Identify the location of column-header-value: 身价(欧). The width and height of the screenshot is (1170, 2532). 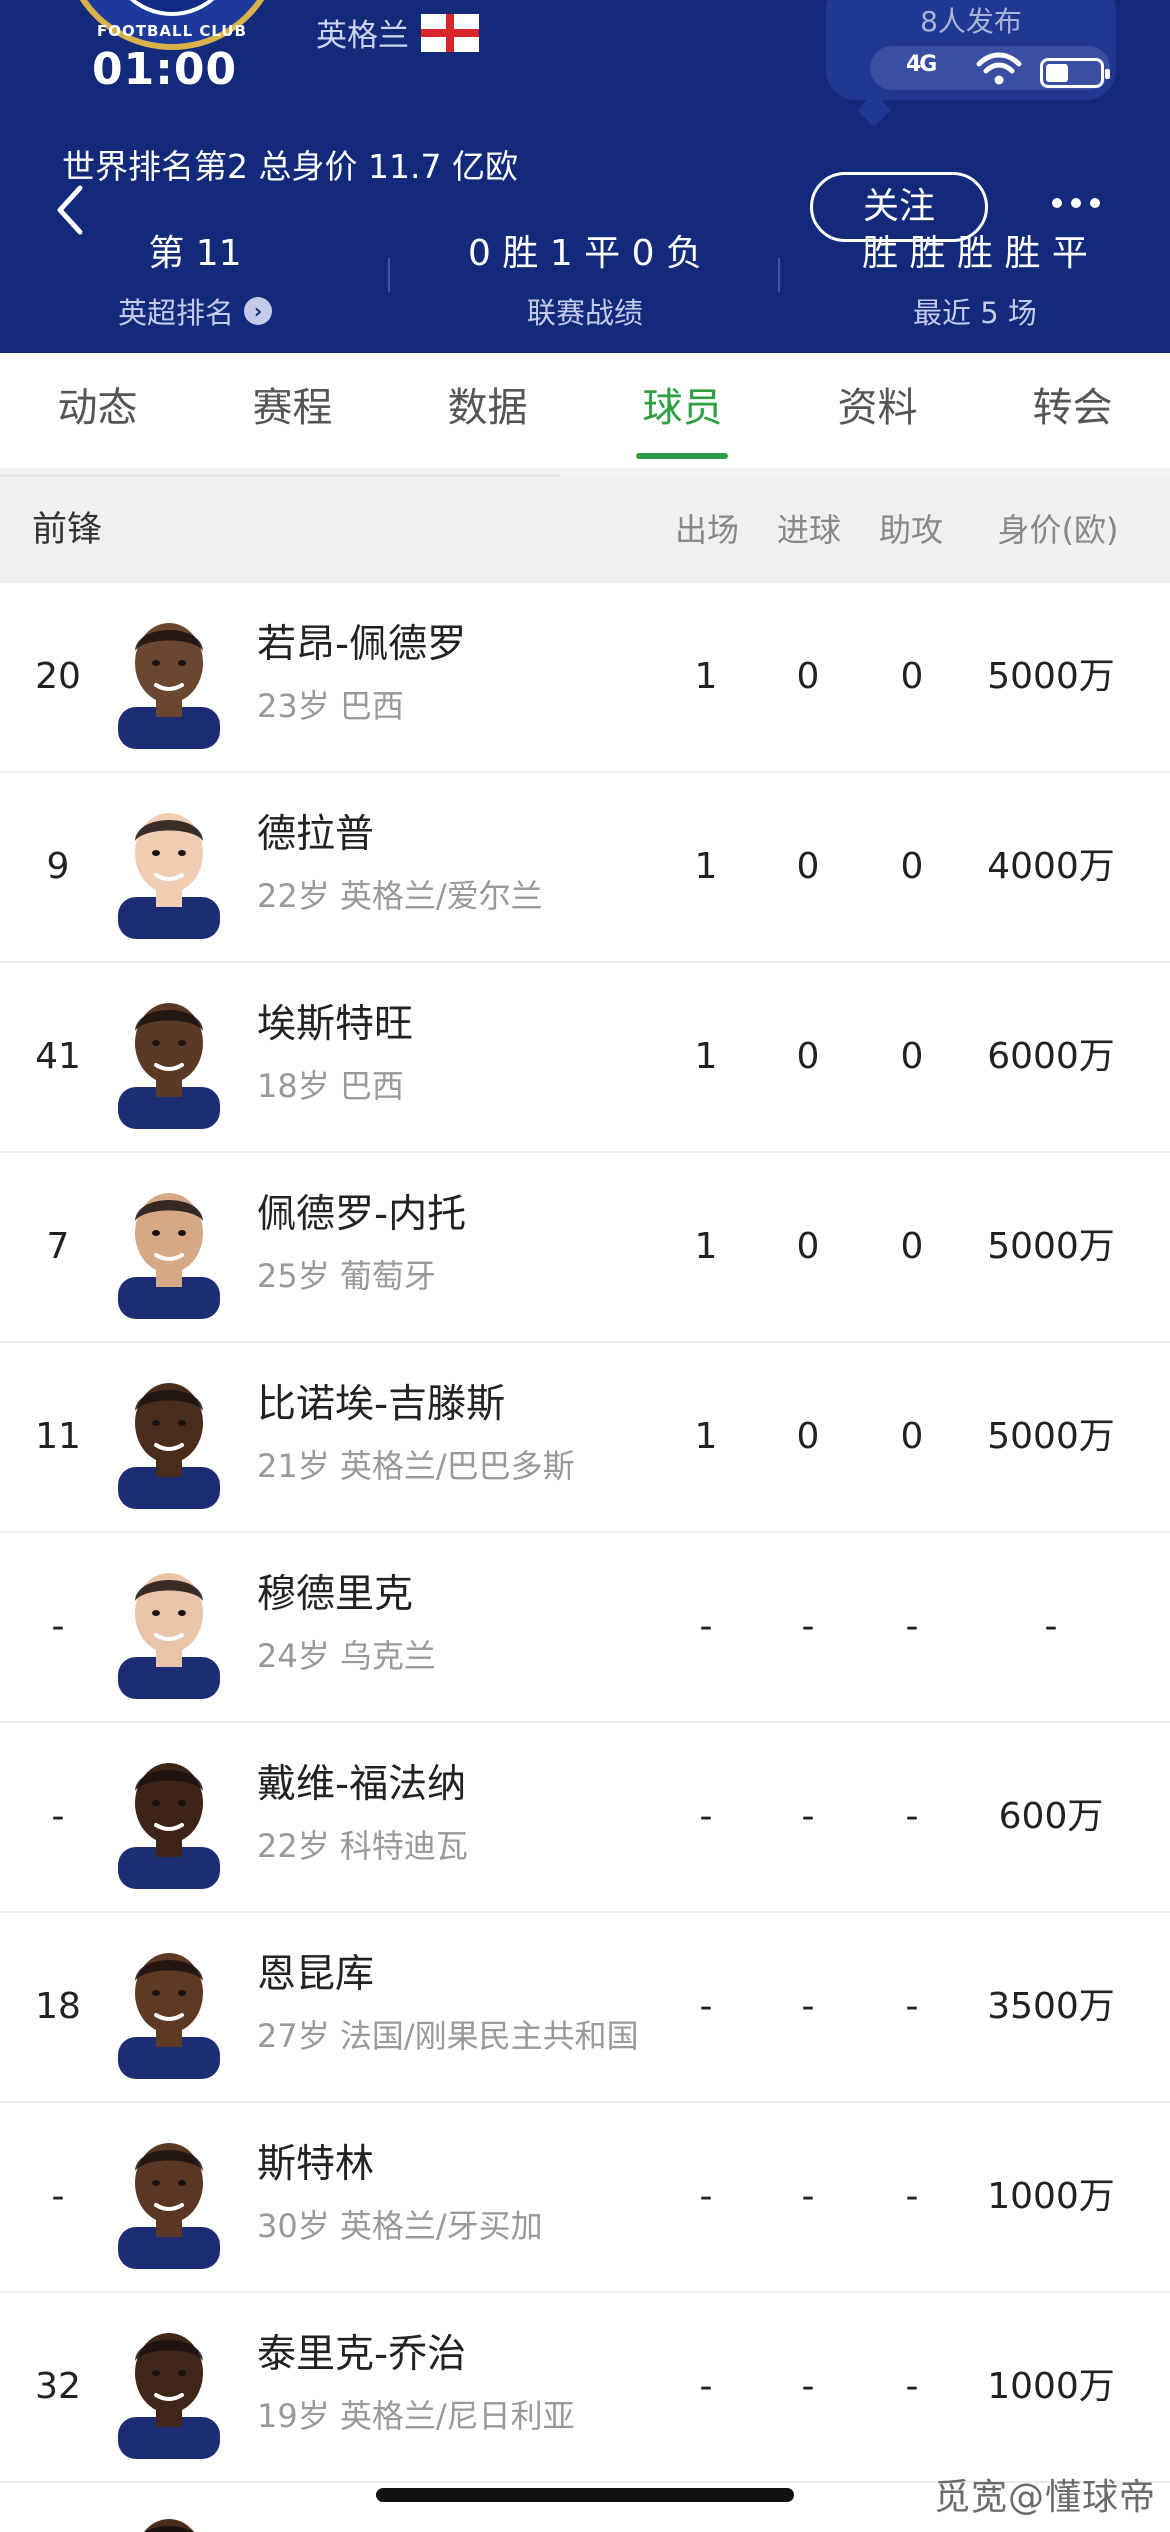
(1058, 530).